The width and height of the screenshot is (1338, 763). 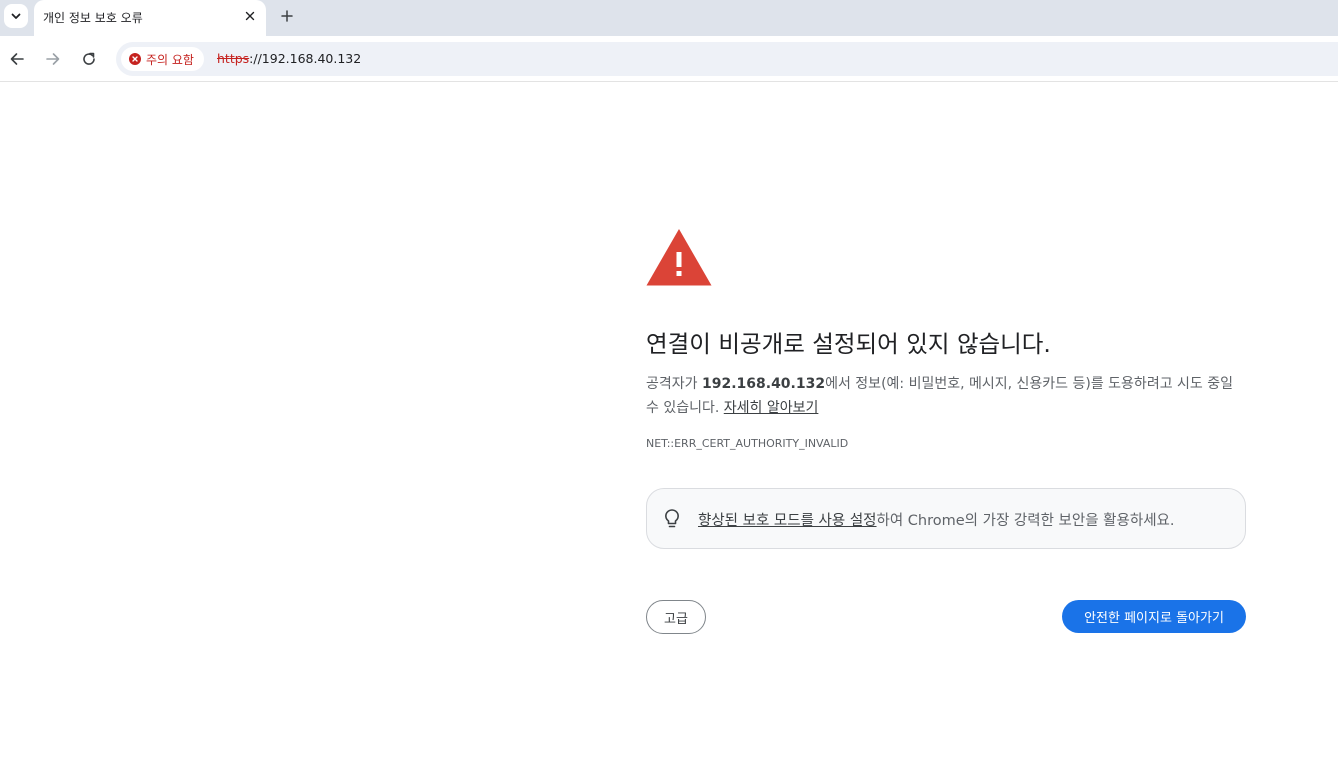 What do you see at coordinates (848, 344) in the screenshot?
I see `page-heading: 연결이 비공개로 설정되어 있지 않습니다.` at bounding box center [848, 344].